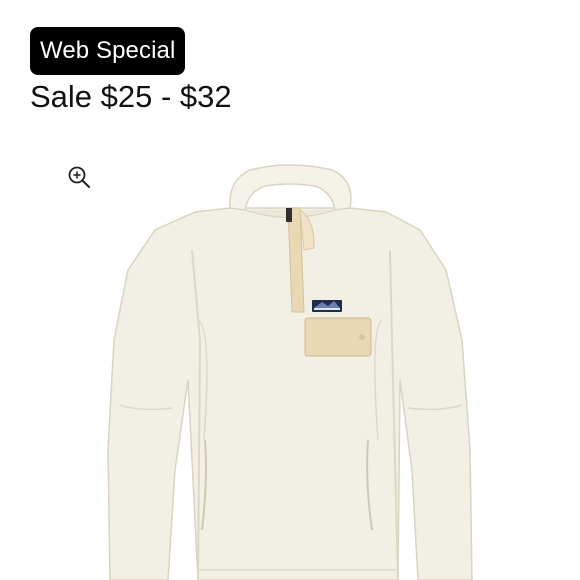  What do you see at coordinates (327, 306) in the screenshot?
I see `patagonia-logo-icon` at bounding box center [327, 306].